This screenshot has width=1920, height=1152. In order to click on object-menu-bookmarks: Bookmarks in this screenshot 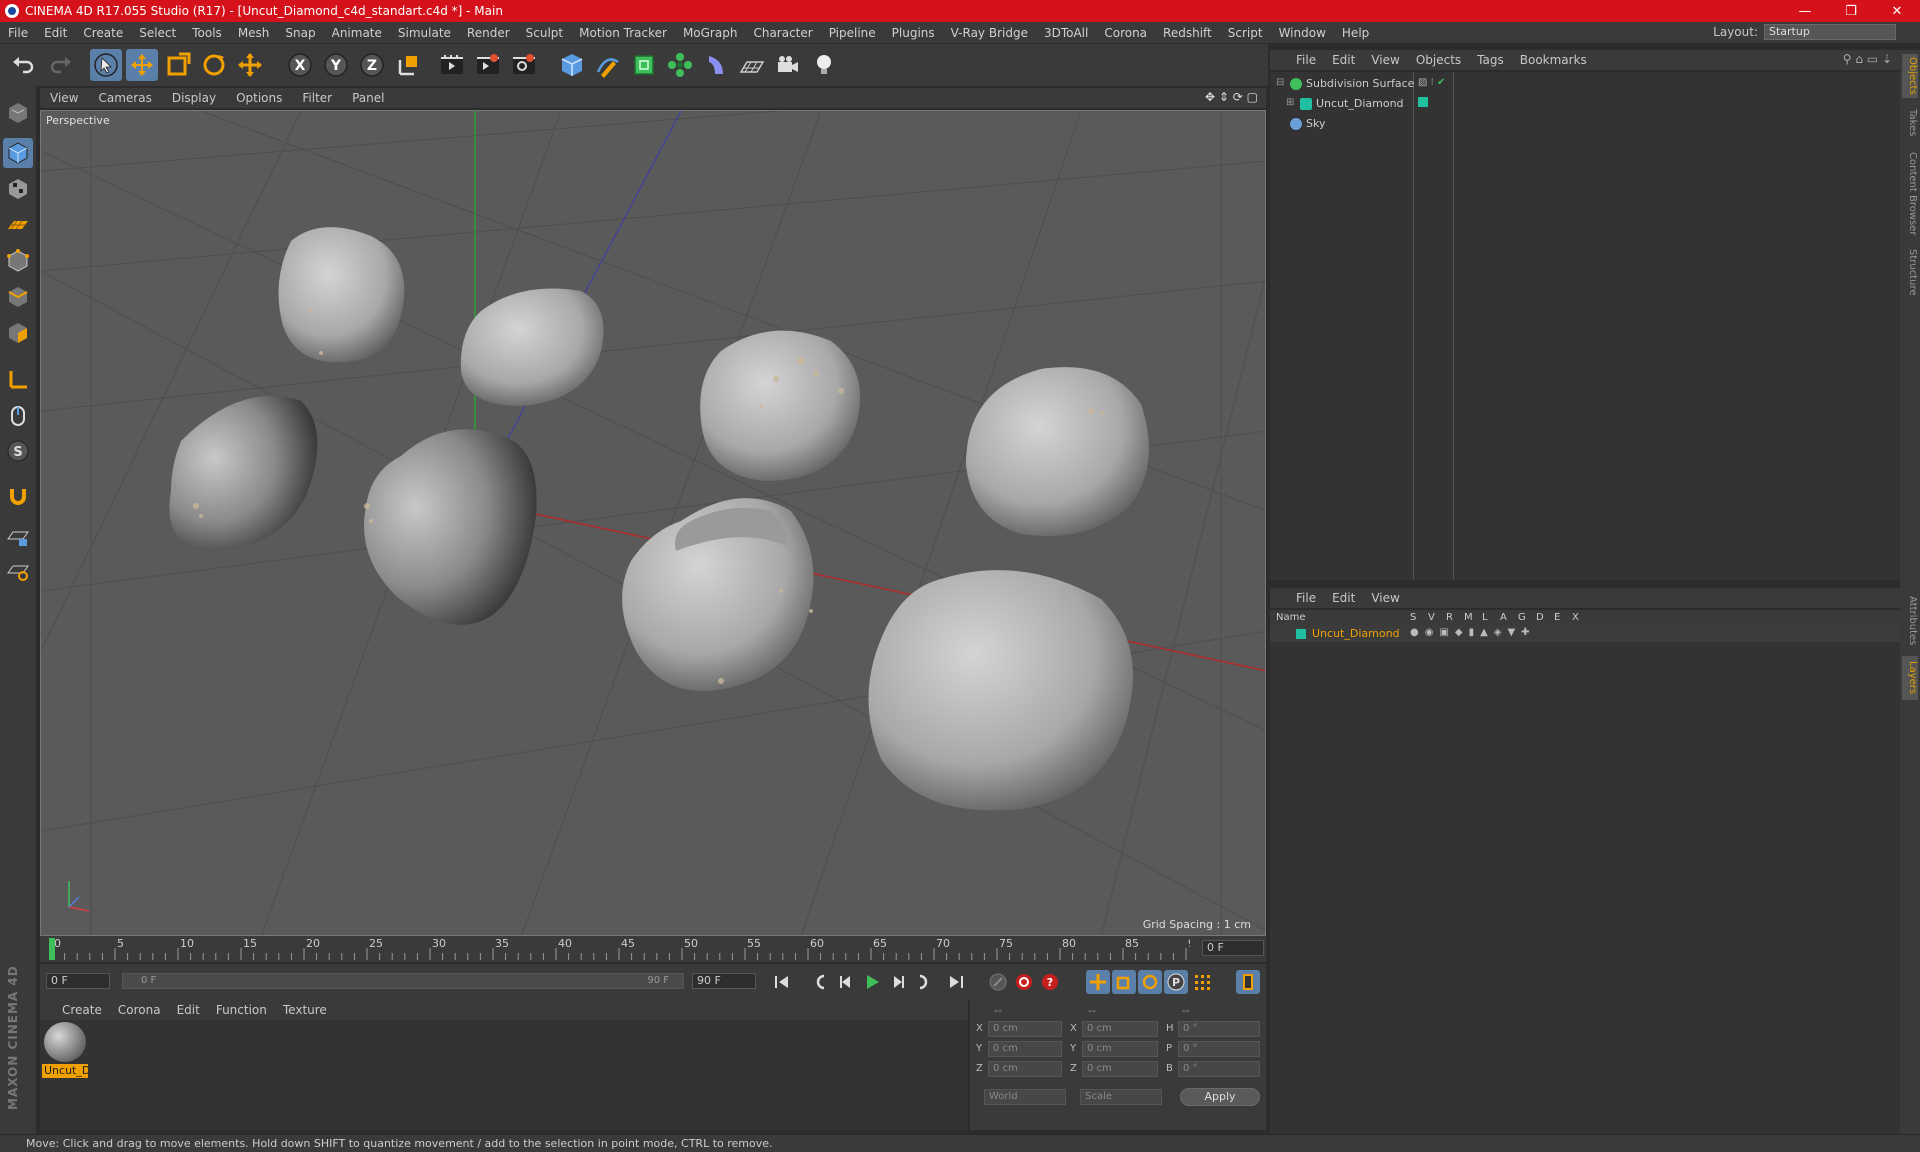, I will do `click(1553, 60)`.